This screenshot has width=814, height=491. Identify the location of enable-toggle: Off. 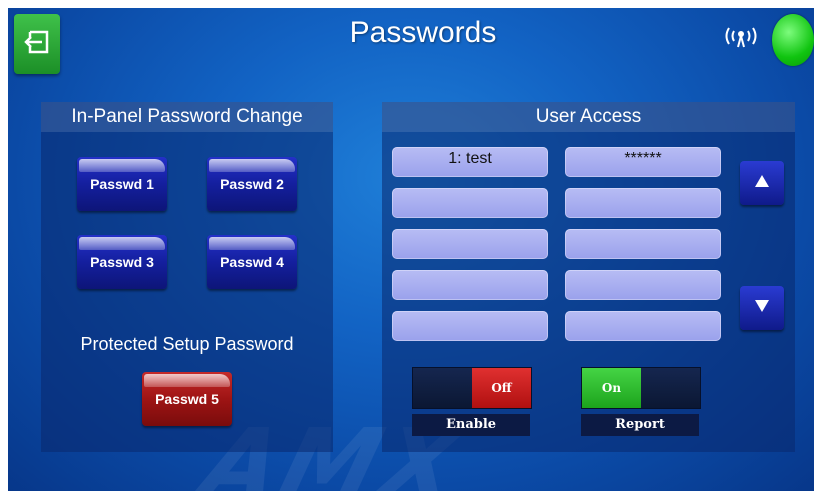
(472, 388).